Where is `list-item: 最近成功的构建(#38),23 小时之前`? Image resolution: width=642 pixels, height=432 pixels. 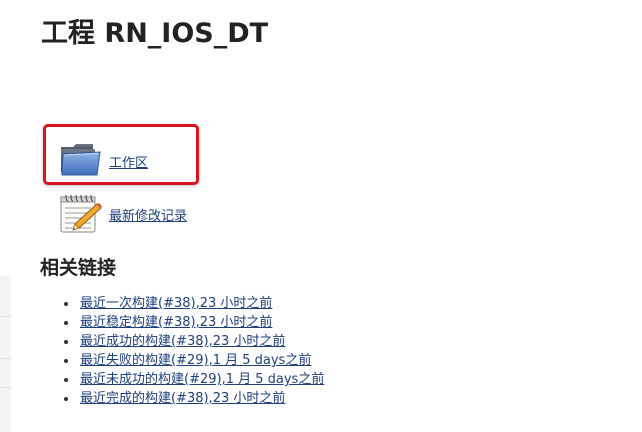 list-item: 最近成功的构建(#38),23 小时之前 is located at coordinates (191, 341).